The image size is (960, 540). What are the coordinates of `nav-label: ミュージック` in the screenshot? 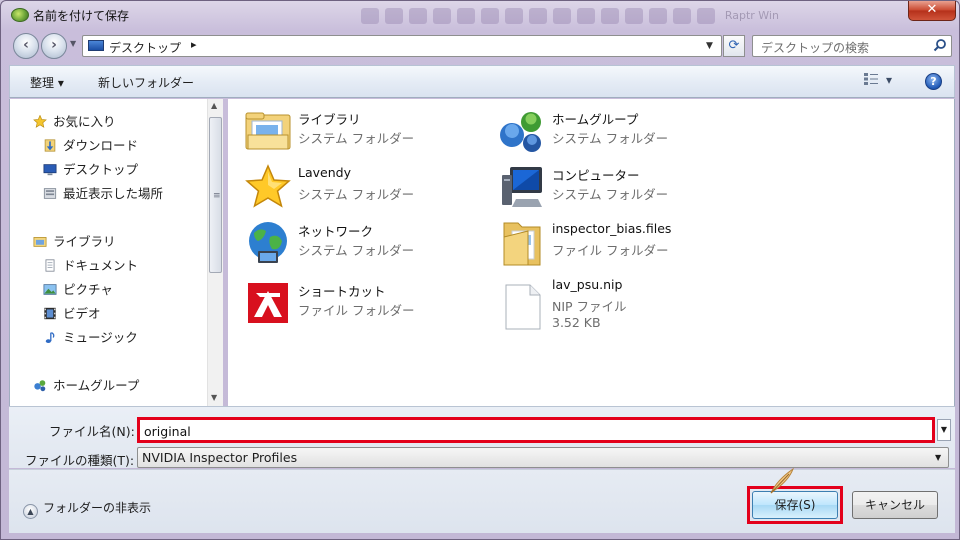 It's located at (100, 337).